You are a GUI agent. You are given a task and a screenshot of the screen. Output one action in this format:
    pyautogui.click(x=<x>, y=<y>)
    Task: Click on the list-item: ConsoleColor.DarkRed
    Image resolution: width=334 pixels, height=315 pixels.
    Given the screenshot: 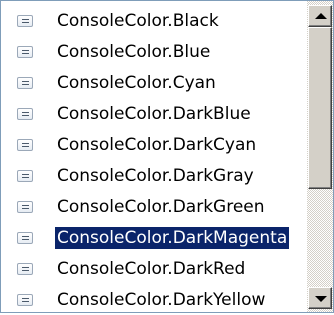 What is the action you would take?
    pyautogui.click(x=154, y=268)
    